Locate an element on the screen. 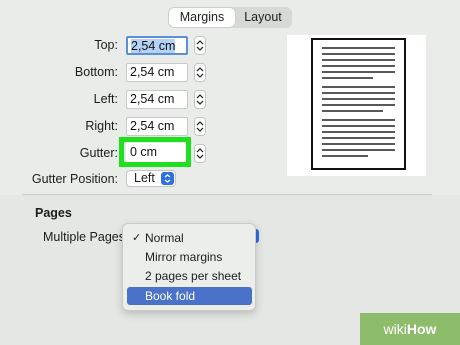  menu-item-label: Book fold is located at coordinates (170, 296).